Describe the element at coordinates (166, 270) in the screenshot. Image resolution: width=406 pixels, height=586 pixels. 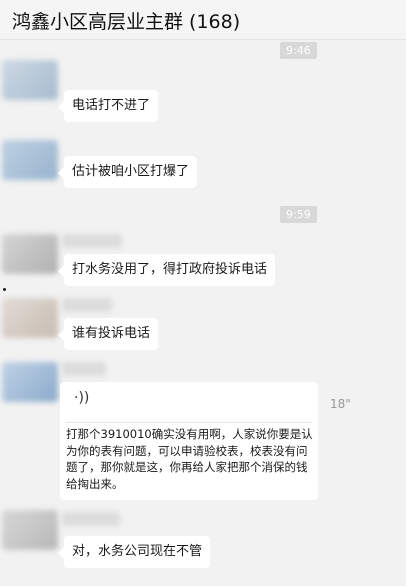
I see `message-bubble: 打水务没用了，得打政府投诉电话` at that location.